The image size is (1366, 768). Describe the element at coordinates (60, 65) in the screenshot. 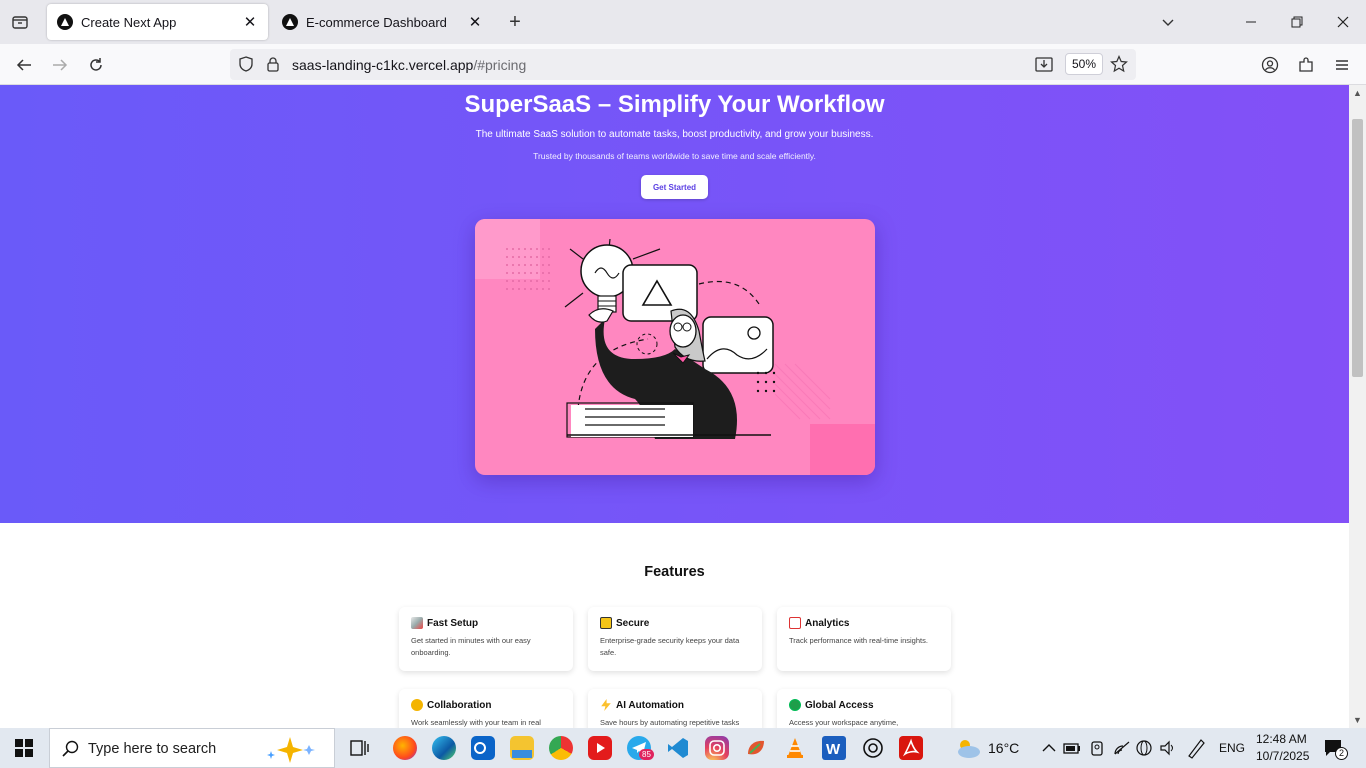

I see `forward-button` at that location.